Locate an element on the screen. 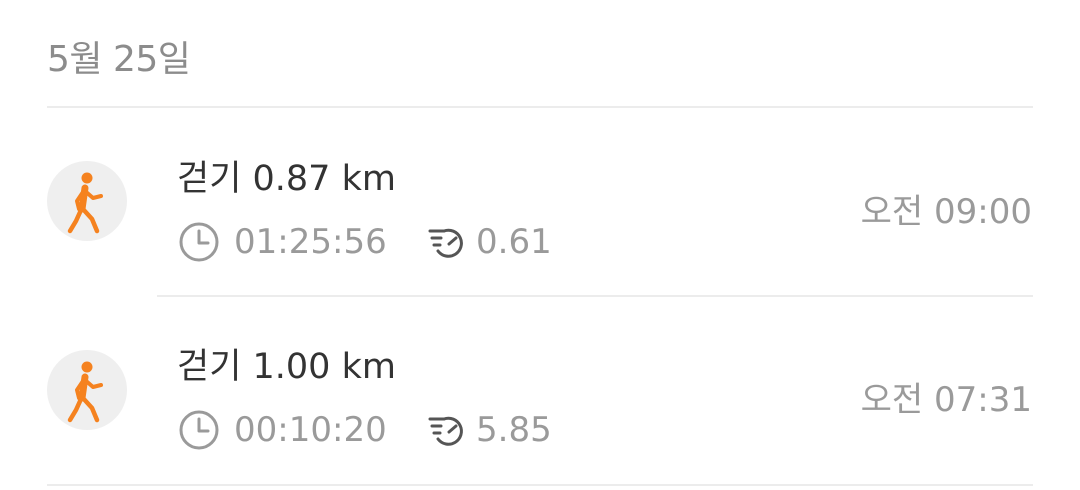 The height and width of the screenshot is (490, 1080). pace-value: 5.85 is located at coordinates (514, 430).